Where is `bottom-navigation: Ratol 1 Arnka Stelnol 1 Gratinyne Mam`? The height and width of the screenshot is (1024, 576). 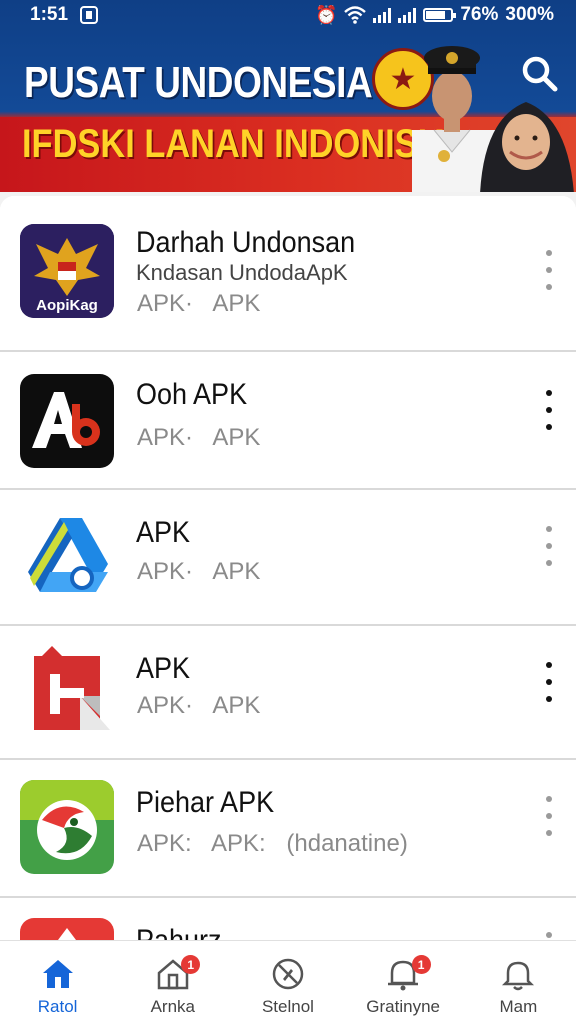 bottom-navigation: Ratol 1 Arnka Stelnol 1 Gratinyne Mam is located at coordinates (288, 982).